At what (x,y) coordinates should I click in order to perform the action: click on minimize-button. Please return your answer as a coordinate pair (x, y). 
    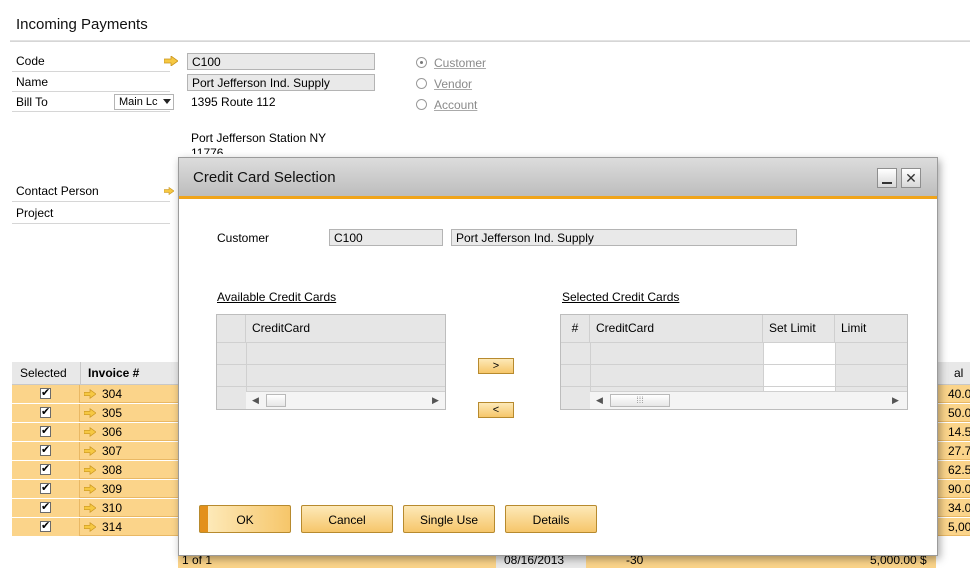
    Looking at the image, I should click on (887, 178).